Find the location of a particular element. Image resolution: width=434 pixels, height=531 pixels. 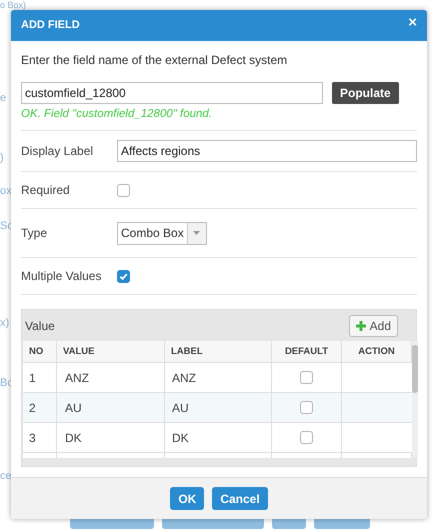

background-text: x) is located at coordinates (5, 323).